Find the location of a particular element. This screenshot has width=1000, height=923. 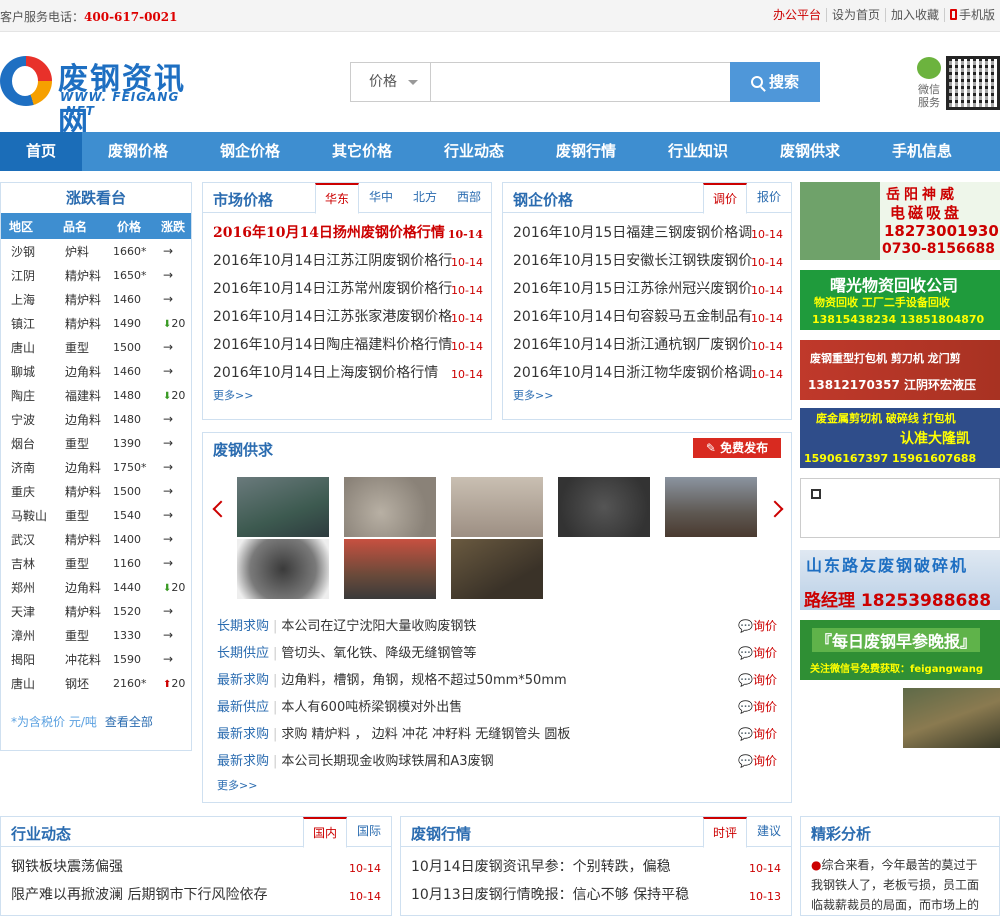

table-row: 唐山 重型 1500 → is located at coordinates (96, 347).